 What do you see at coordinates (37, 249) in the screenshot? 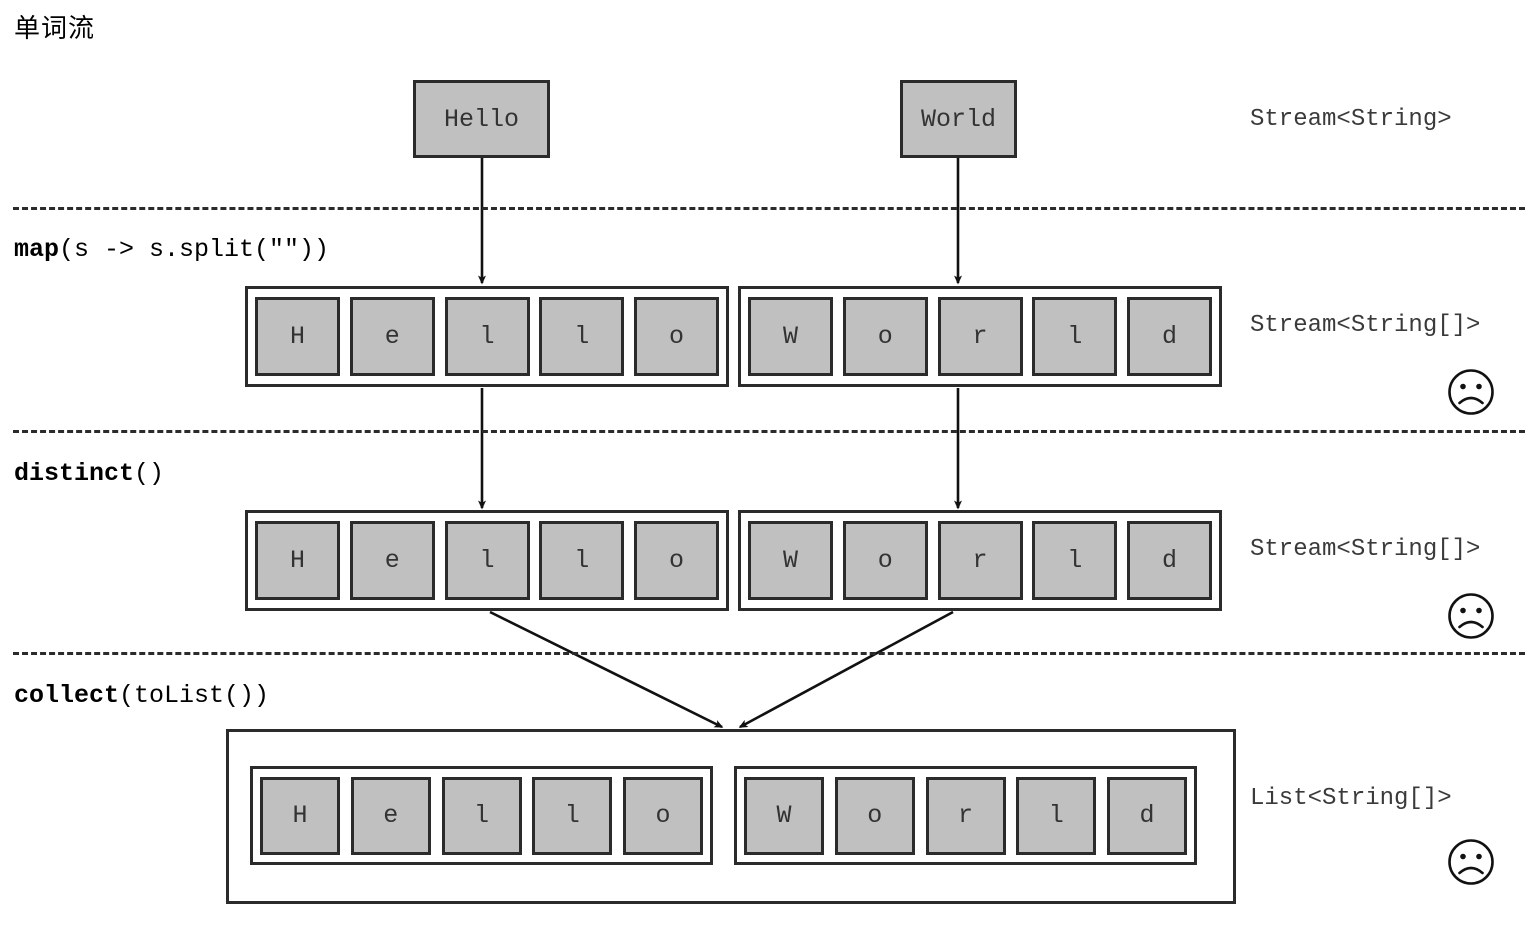
I see `op-label-map-bold: map` at bounding box center [37, 249].